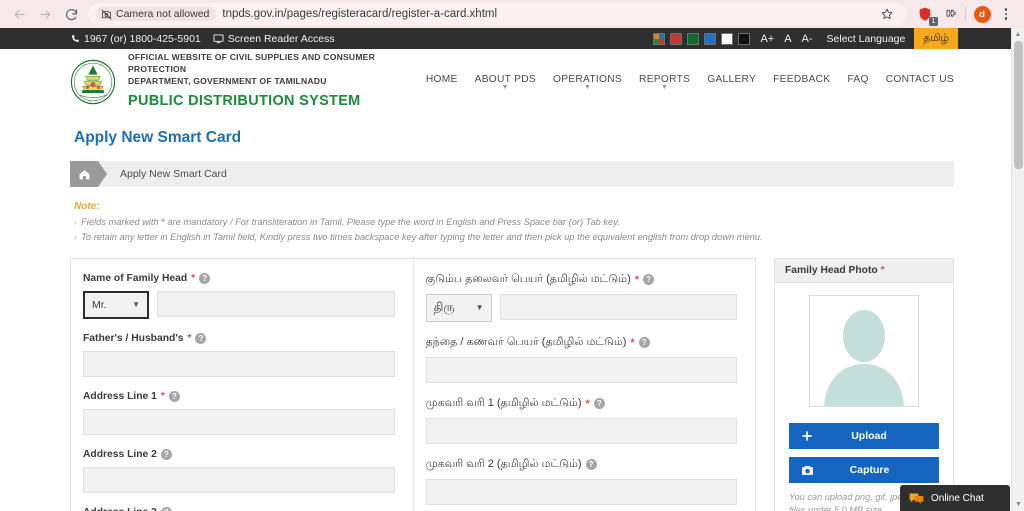 Image resolution: width=1024 pixels, height=511 pixels. I want to click on address-line-1-tamil-input, so click(581, 430).